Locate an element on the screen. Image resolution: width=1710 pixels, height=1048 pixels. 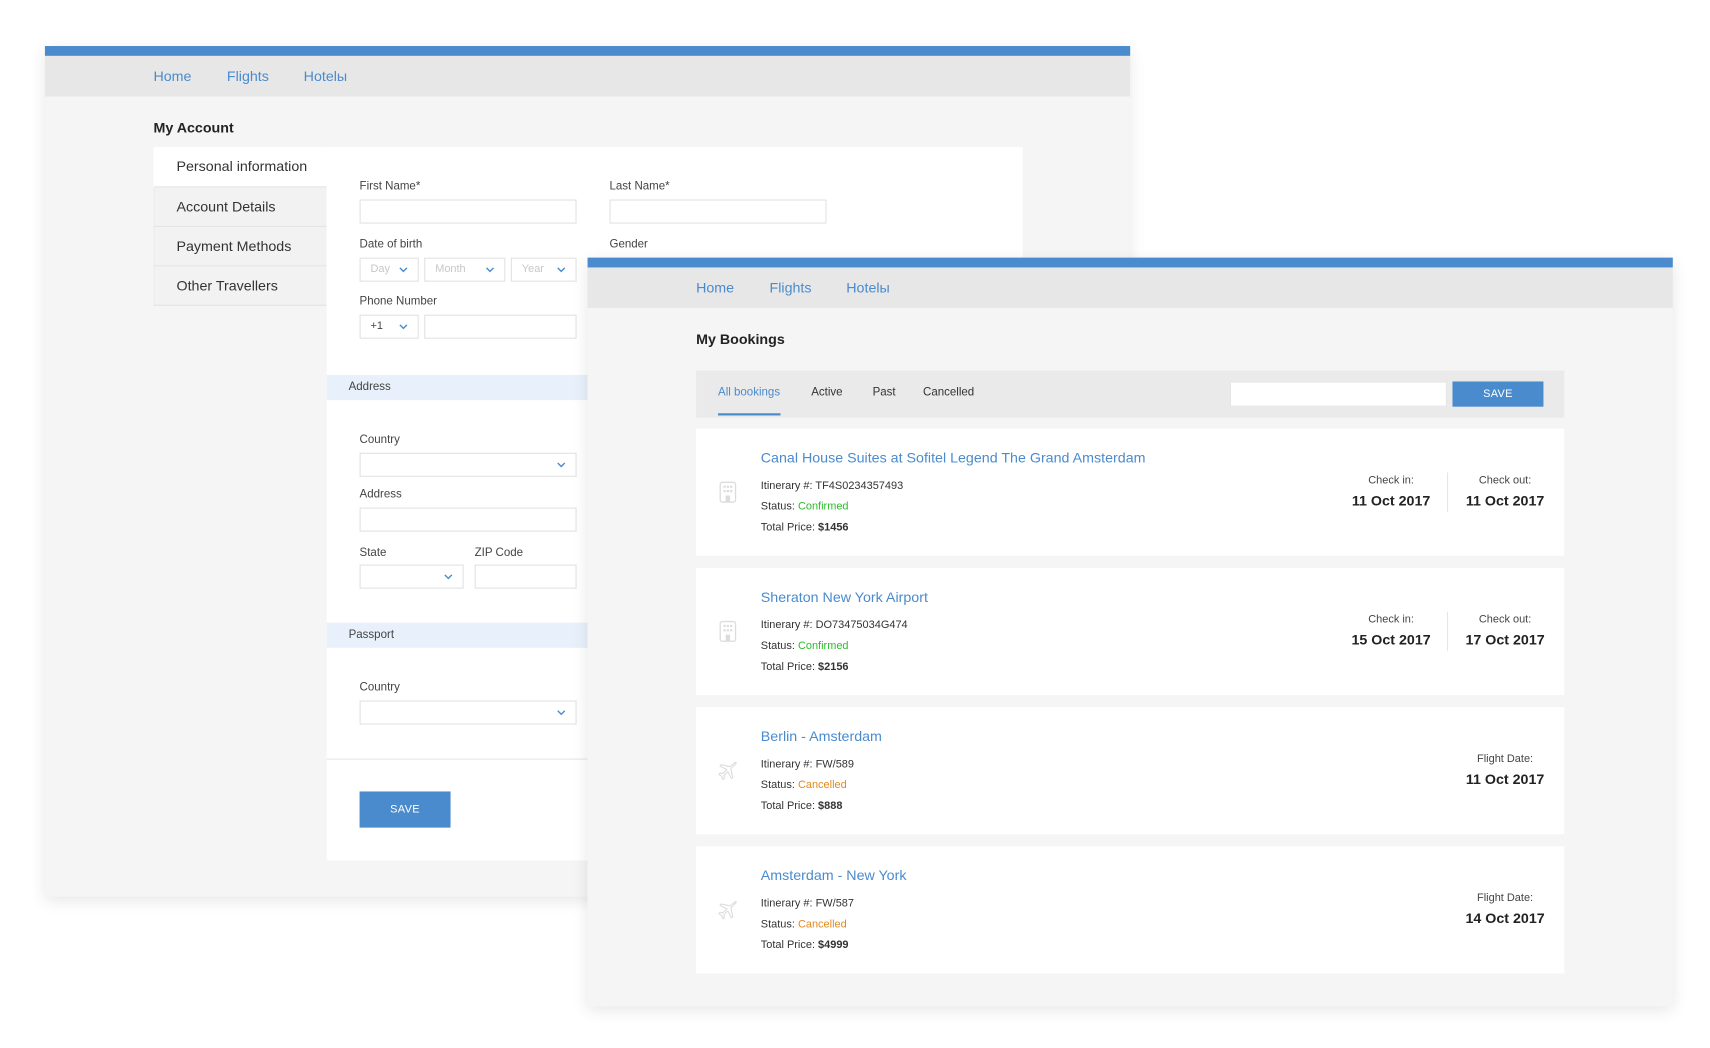
status-line: Status: Cancelled is located at coordinates (804, 785).